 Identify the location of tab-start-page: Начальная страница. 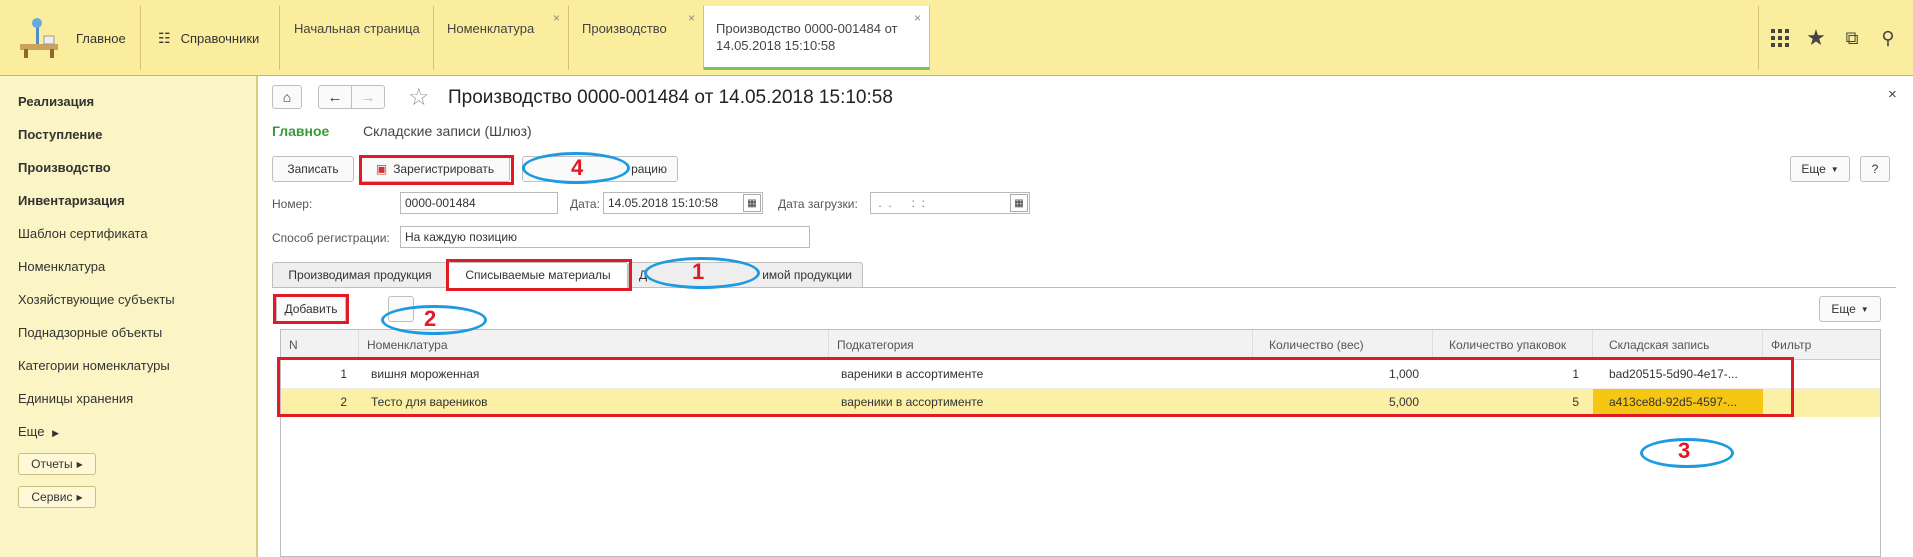
(358, 38).